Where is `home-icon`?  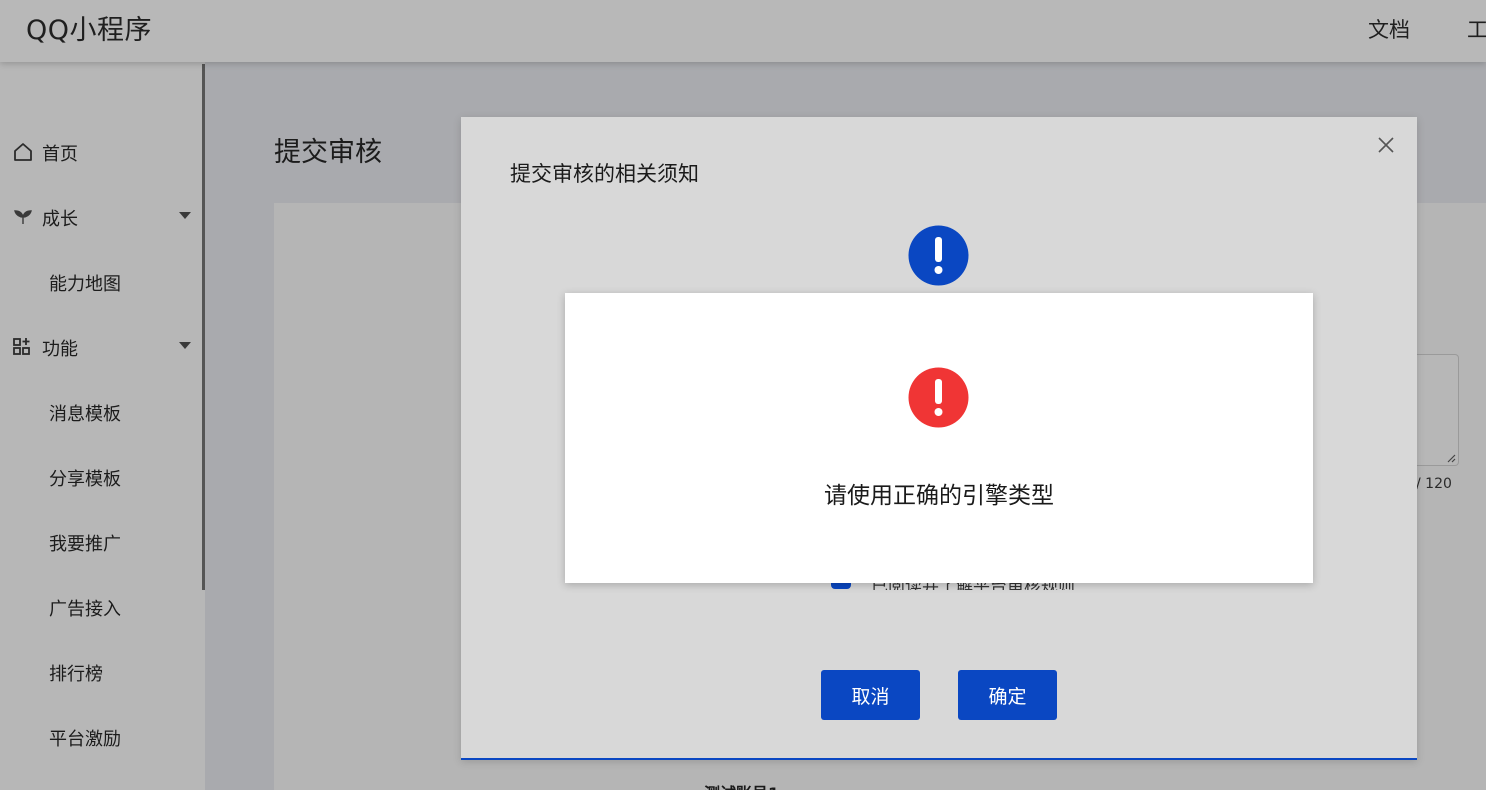
home-icon is located at coordinates (23, 152).